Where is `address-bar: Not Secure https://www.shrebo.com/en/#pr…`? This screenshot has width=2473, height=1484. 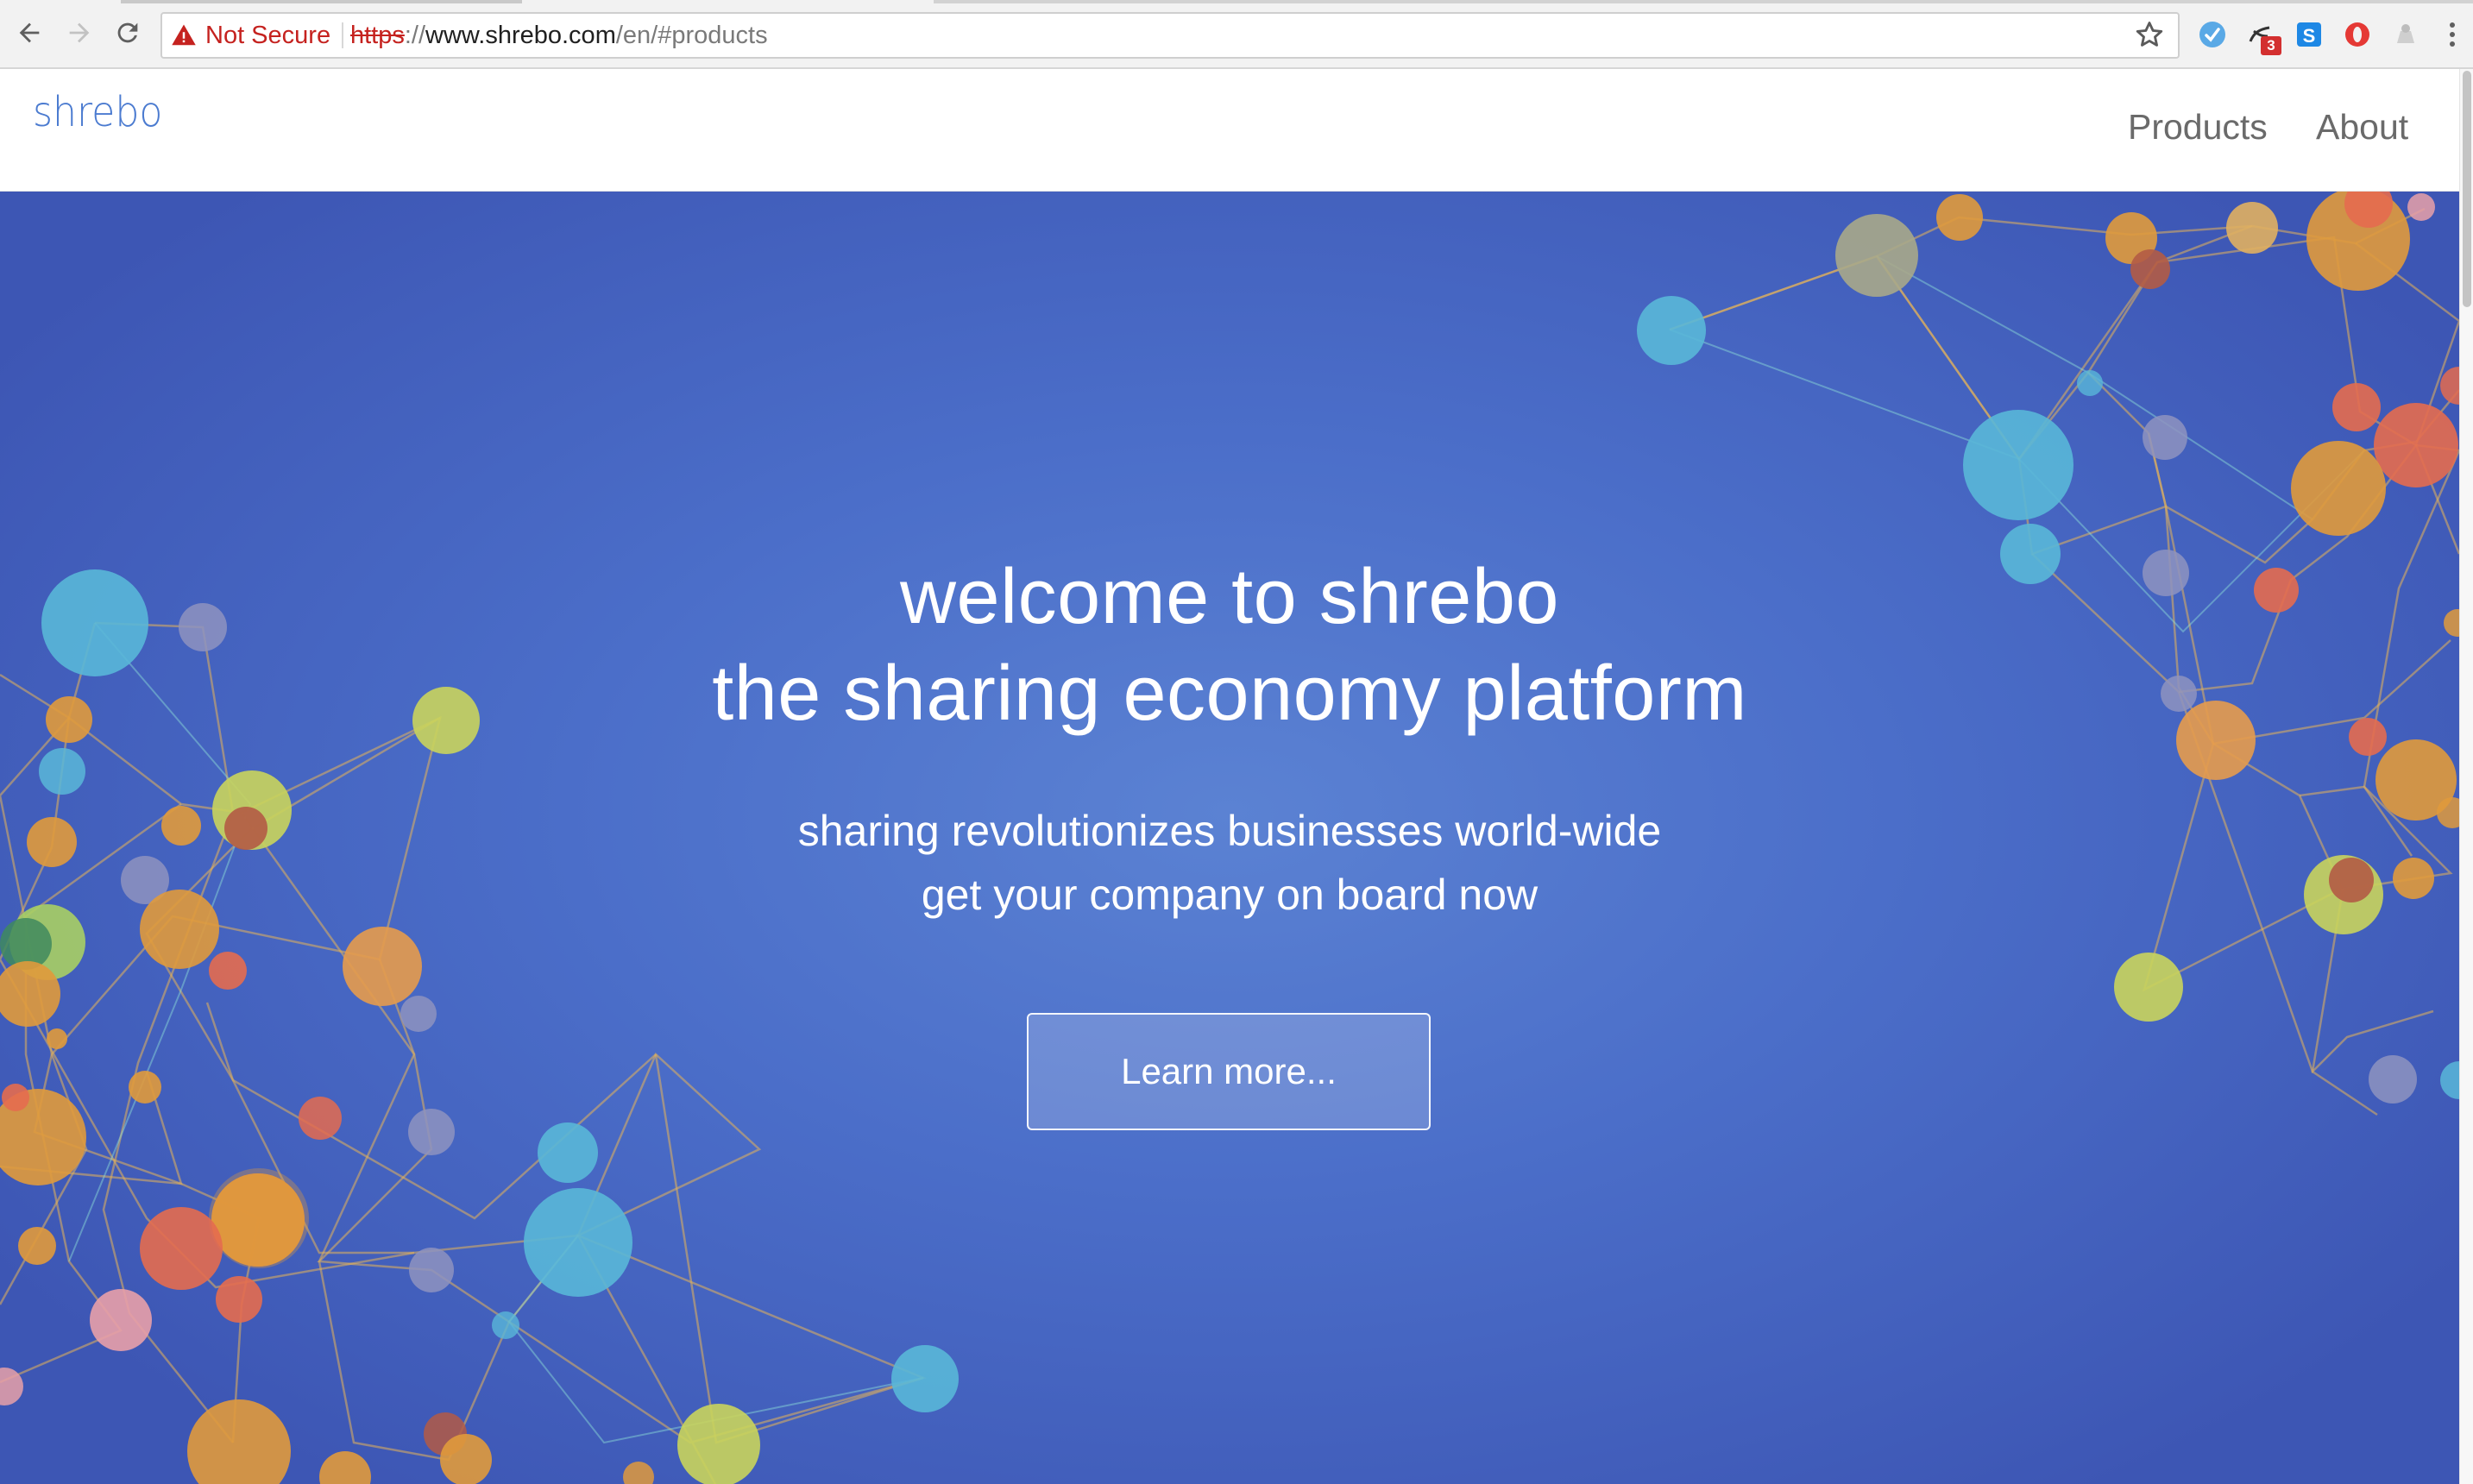
address-bar: Not Secure https://www.shrebo.com/en/#pr… is located at coordinates (1170, 35).